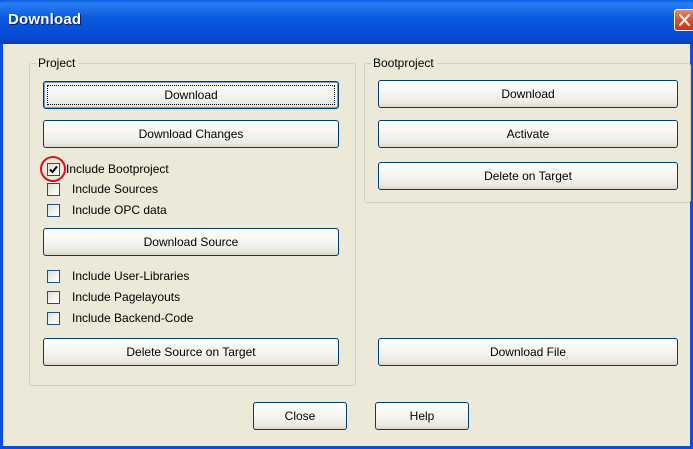 The height and width of the screenshot is (449, 693). Describe the element at coordinates (133, 318) in the screenshot. I see `include-backend-code-label: Include Backend-Code` at that location.